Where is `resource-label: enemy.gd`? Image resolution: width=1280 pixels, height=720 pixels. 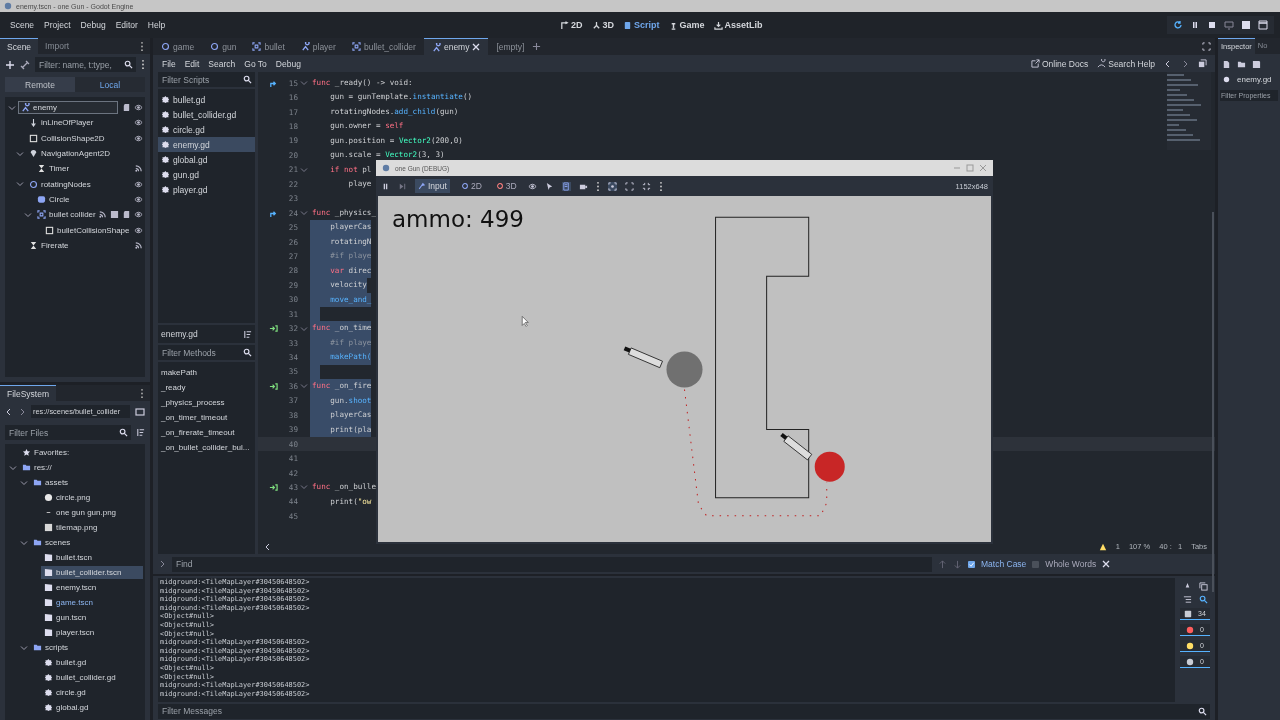 resource-label: enemy.gd is located at coordinates (1254, 79).